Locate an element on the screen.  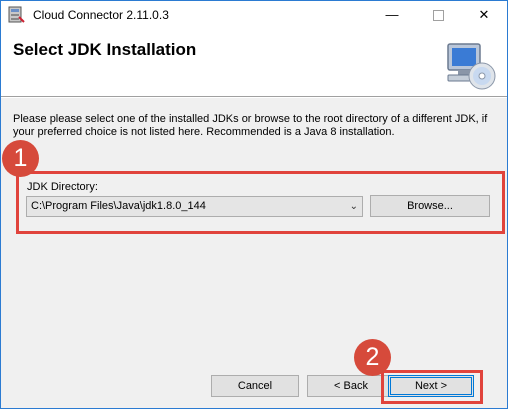
callout-badge-1: 1 is located at coordinates (20, 158).